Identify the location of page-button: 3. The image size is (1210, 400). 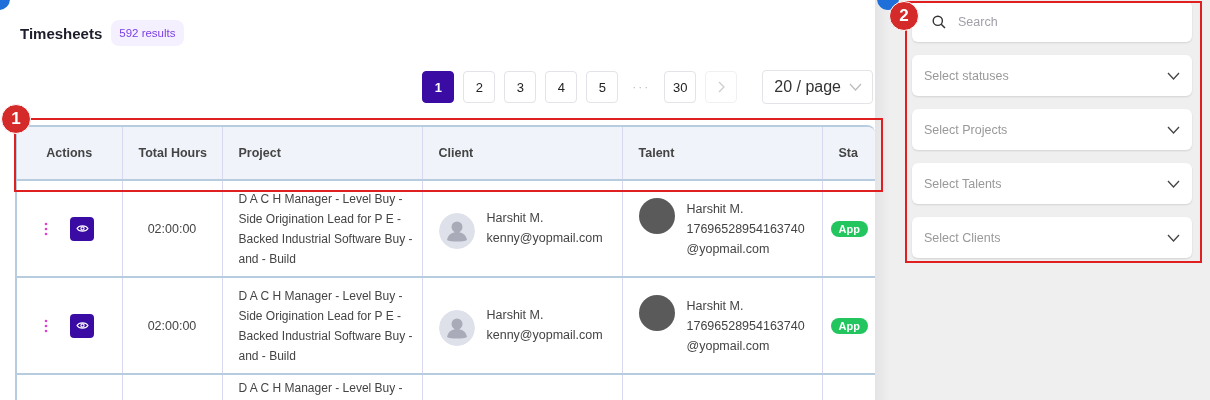
(520, 87).